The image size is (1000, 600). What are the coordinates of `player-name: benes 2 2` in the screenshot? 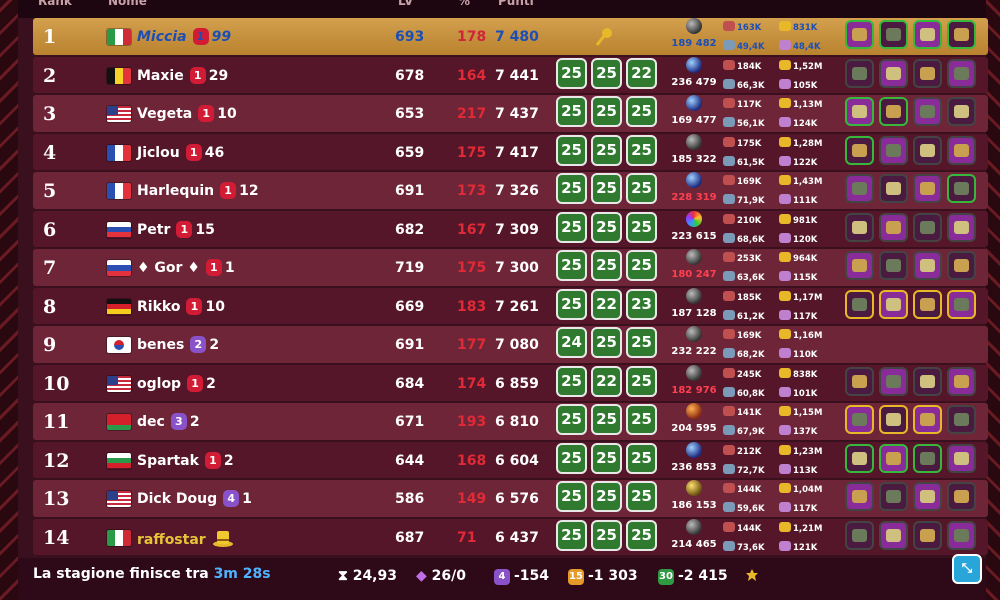 It's located at (178, 344).